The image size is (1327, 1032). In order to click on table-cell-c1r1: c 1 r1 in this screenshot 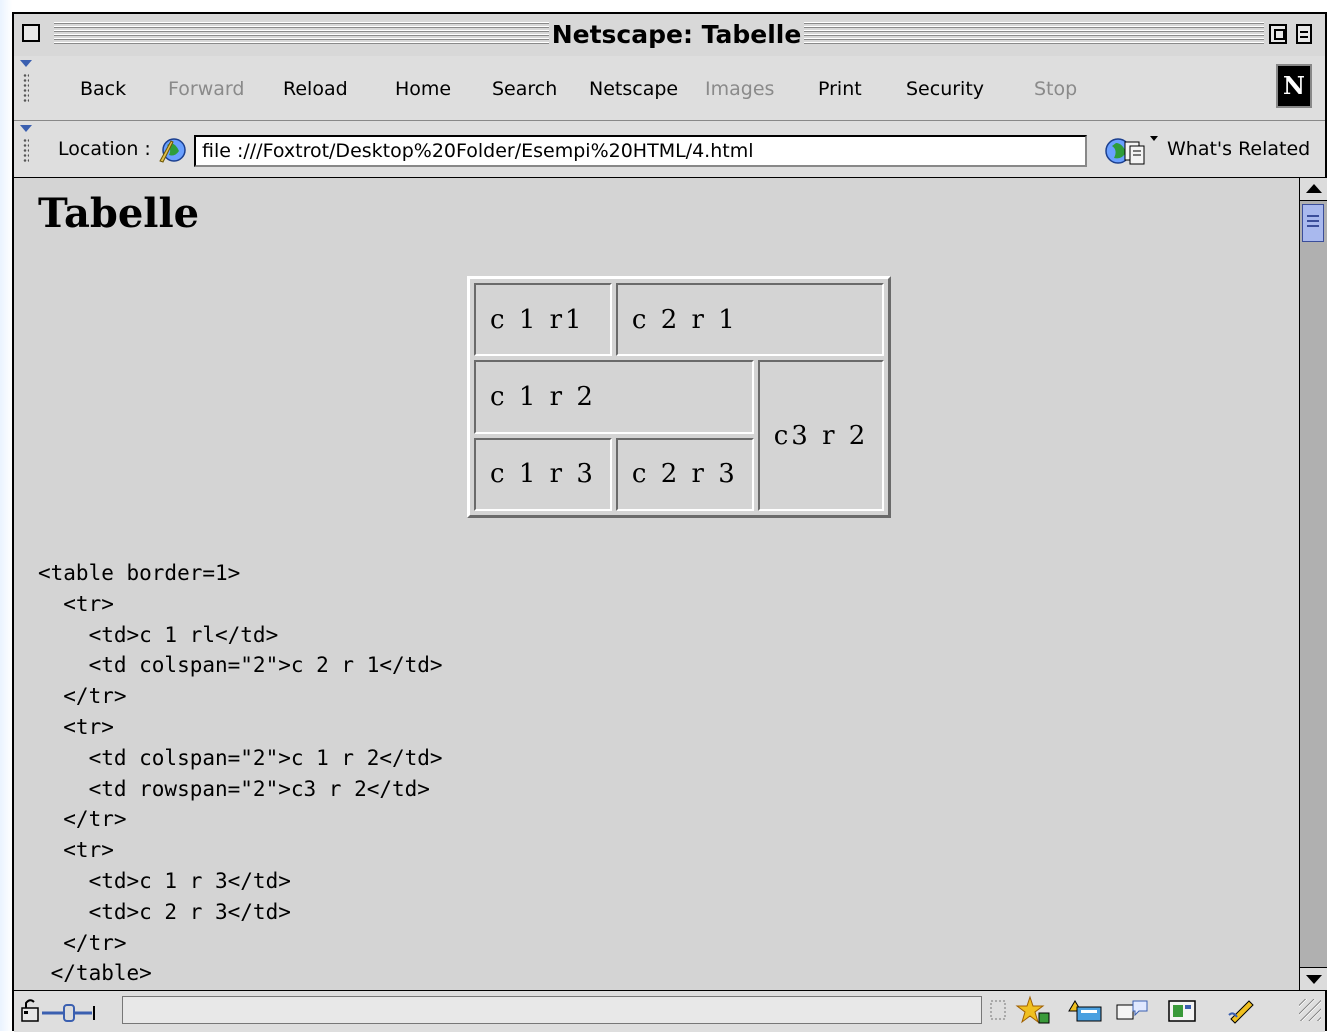, I will do `click(543, 320)`.